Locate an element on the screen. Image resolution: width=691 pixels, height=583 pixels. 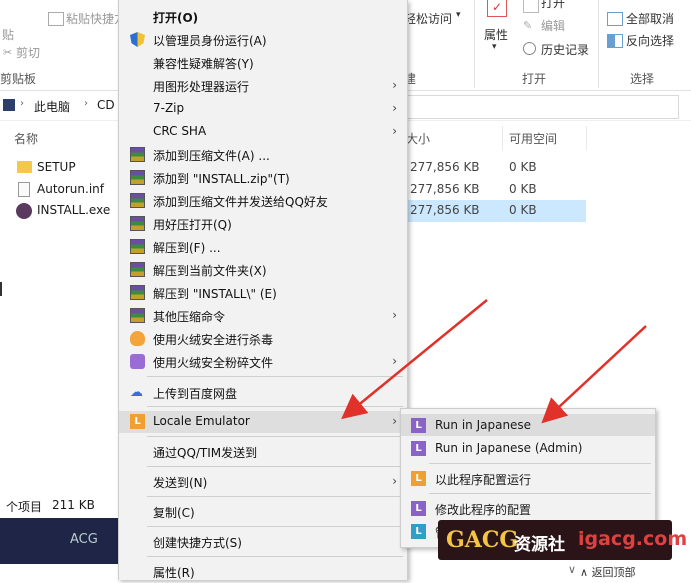
annotation-arrows is located at coordinates (494, 361).